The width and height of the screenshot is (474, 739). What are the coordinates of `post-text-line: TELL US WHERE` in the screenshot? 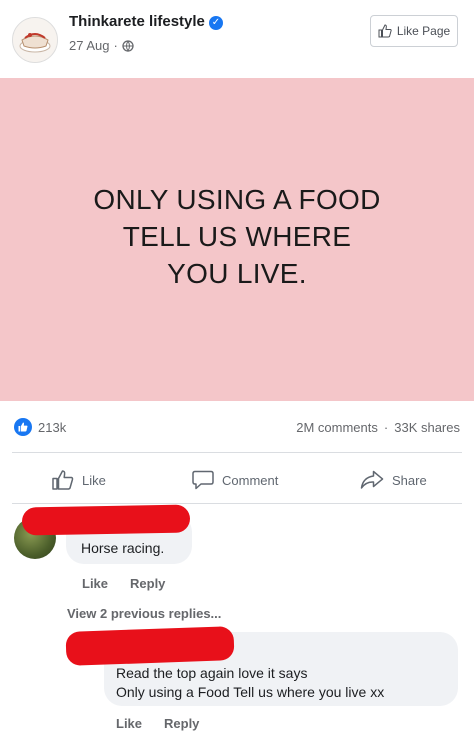 It's located at (237, 236).